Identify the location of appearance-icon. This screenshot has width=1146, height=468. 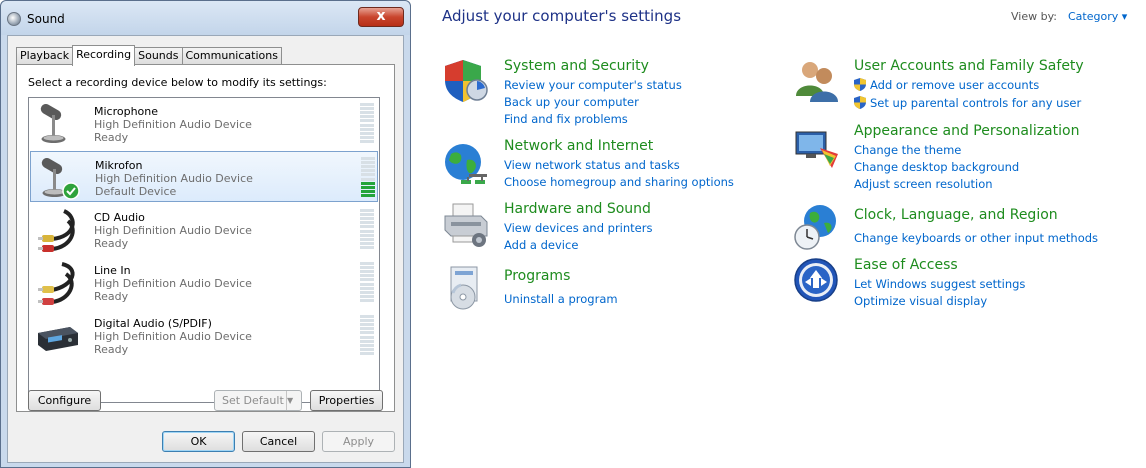
(816, 149).